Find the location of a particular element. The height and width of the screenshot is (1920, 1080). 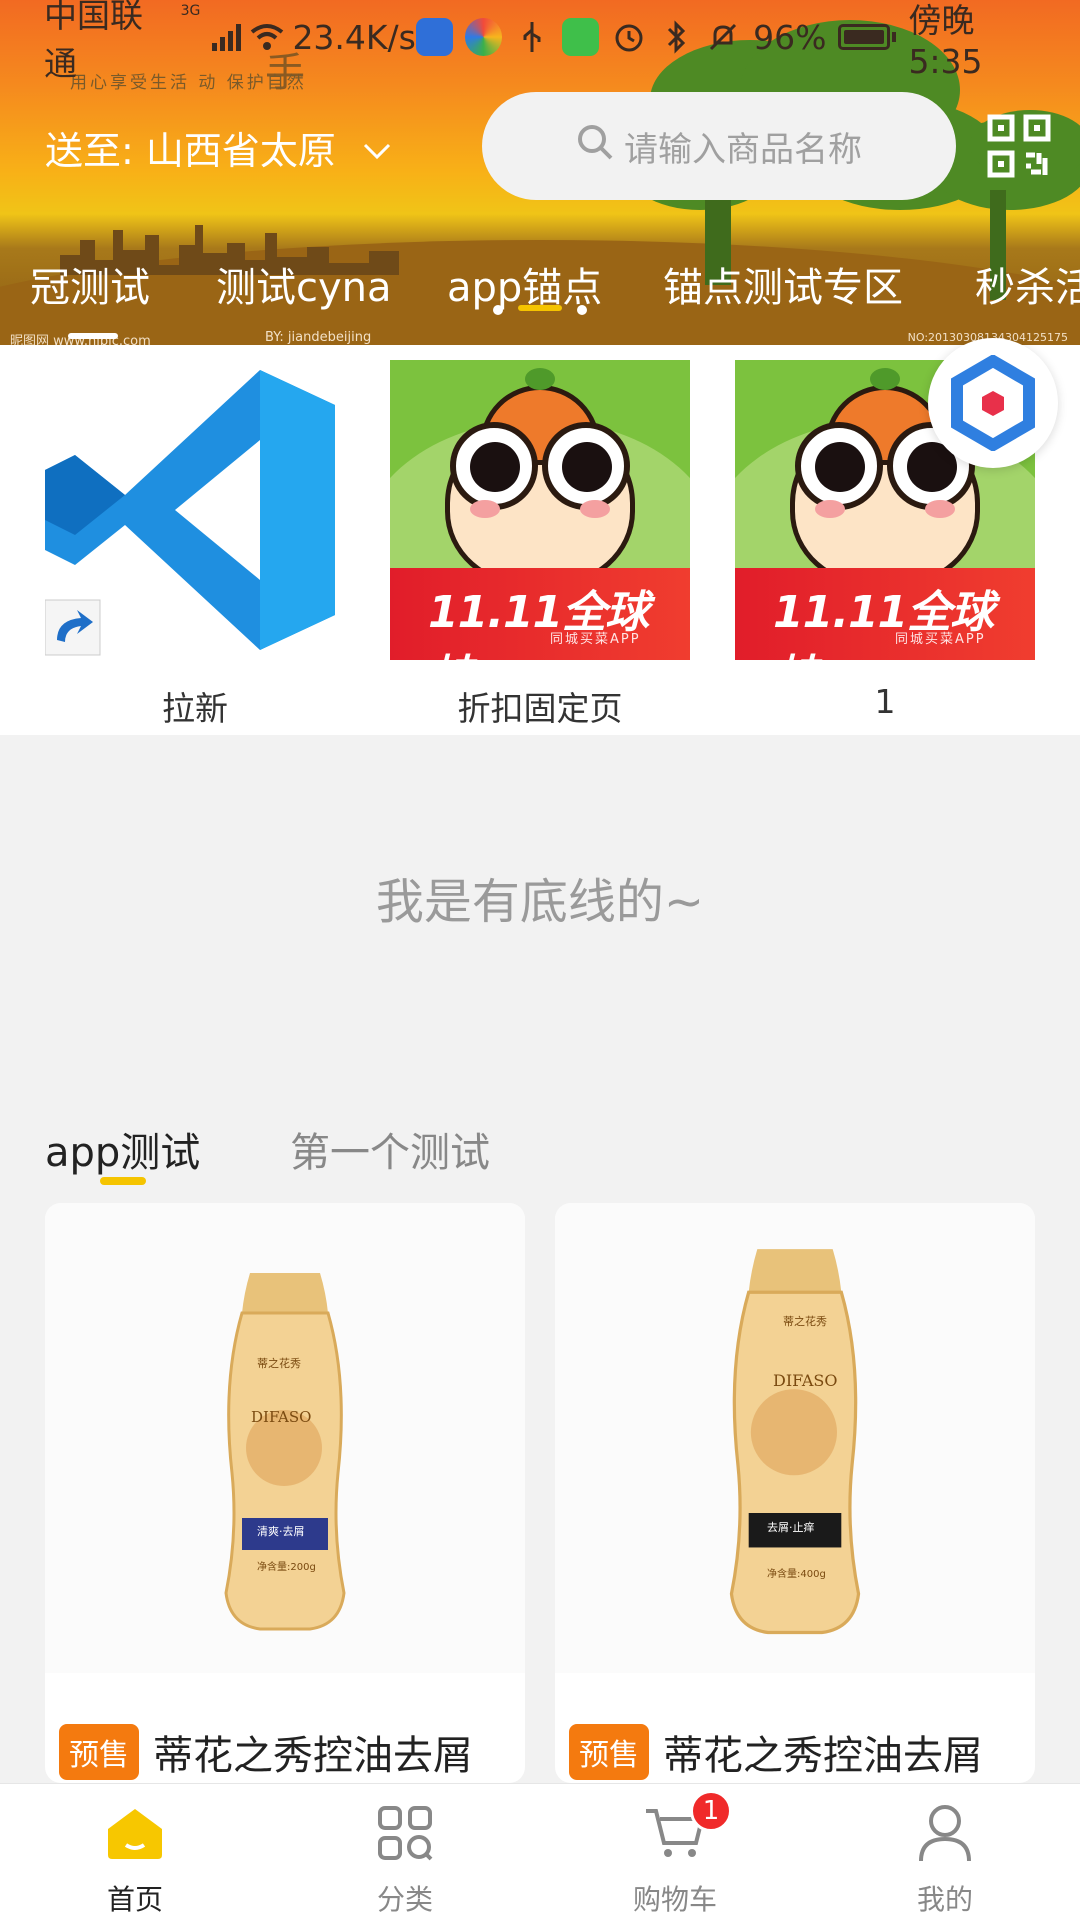

wifi-icon is located at coordinates (266, 37).